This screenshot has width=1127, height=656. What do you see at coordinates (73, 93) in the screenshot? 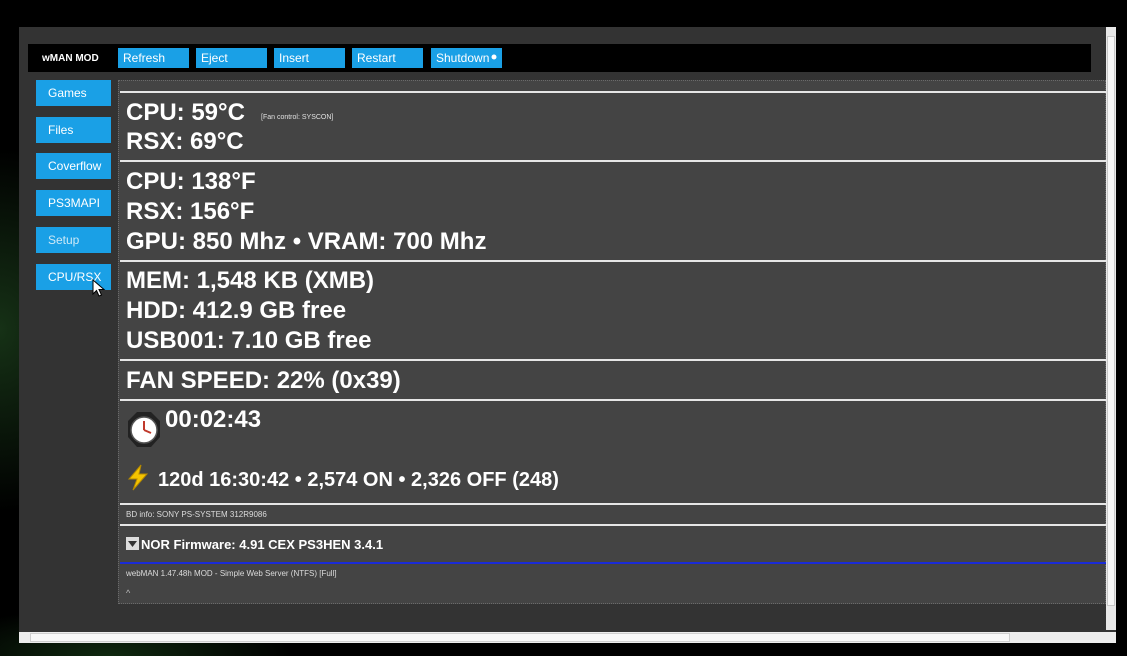
I see `sidebar-item-games: Games` at bounding box center [73, 93].